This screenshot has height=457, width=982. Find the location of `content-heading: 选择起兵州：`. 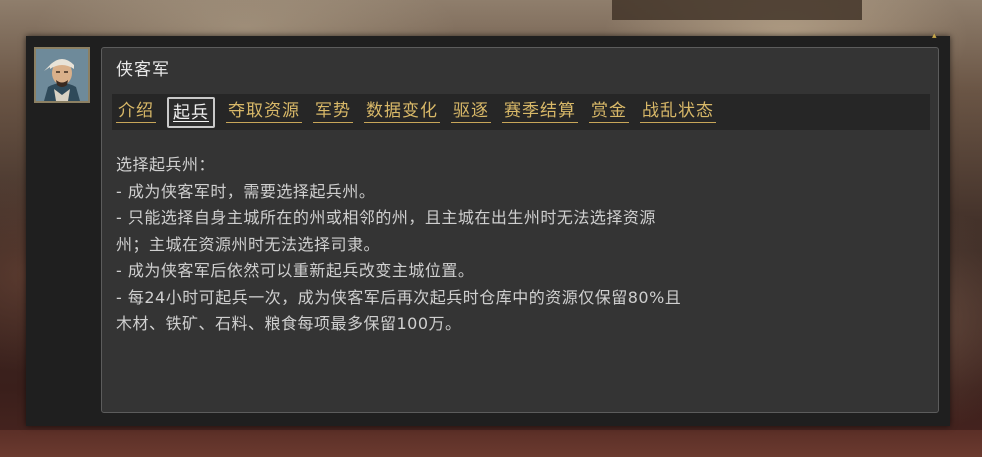

content-heading: 选择起兵州： is located at coordinates (166, 164).